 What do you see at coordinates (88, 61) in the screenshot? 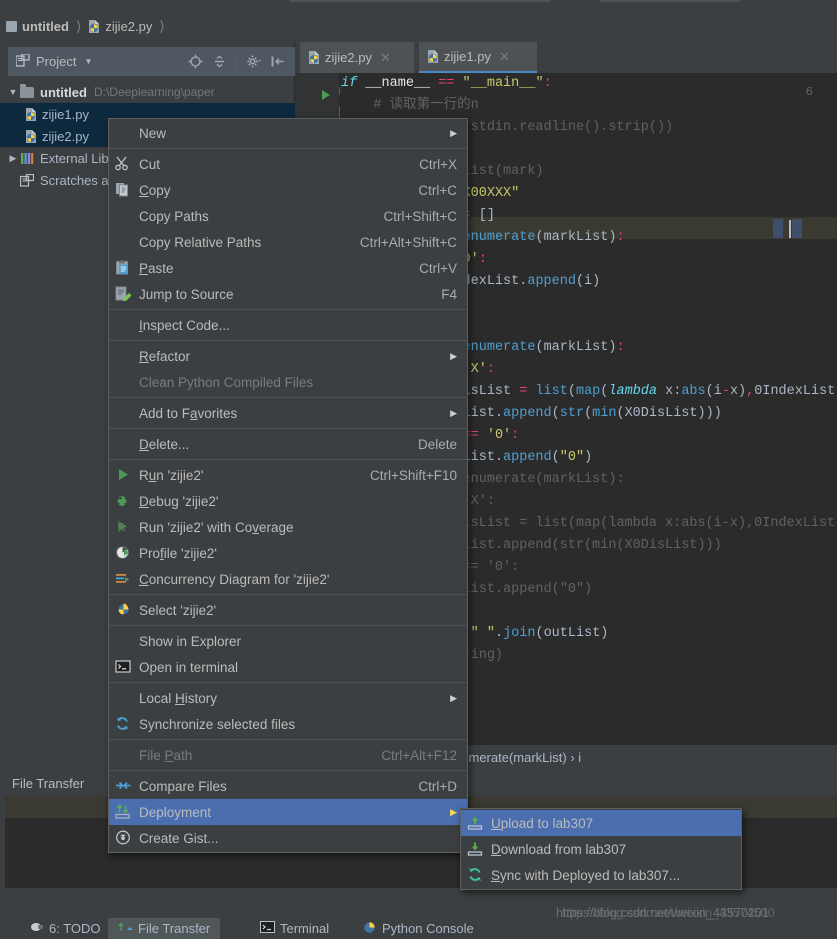
I see `chevron-down-icon: ▼` at bounding box center [88, 61].